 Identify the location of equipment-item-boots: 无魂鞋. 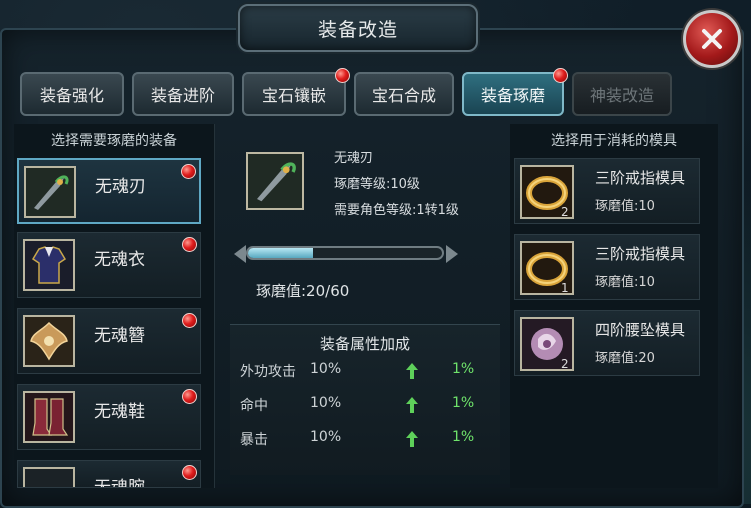
(109, 417).